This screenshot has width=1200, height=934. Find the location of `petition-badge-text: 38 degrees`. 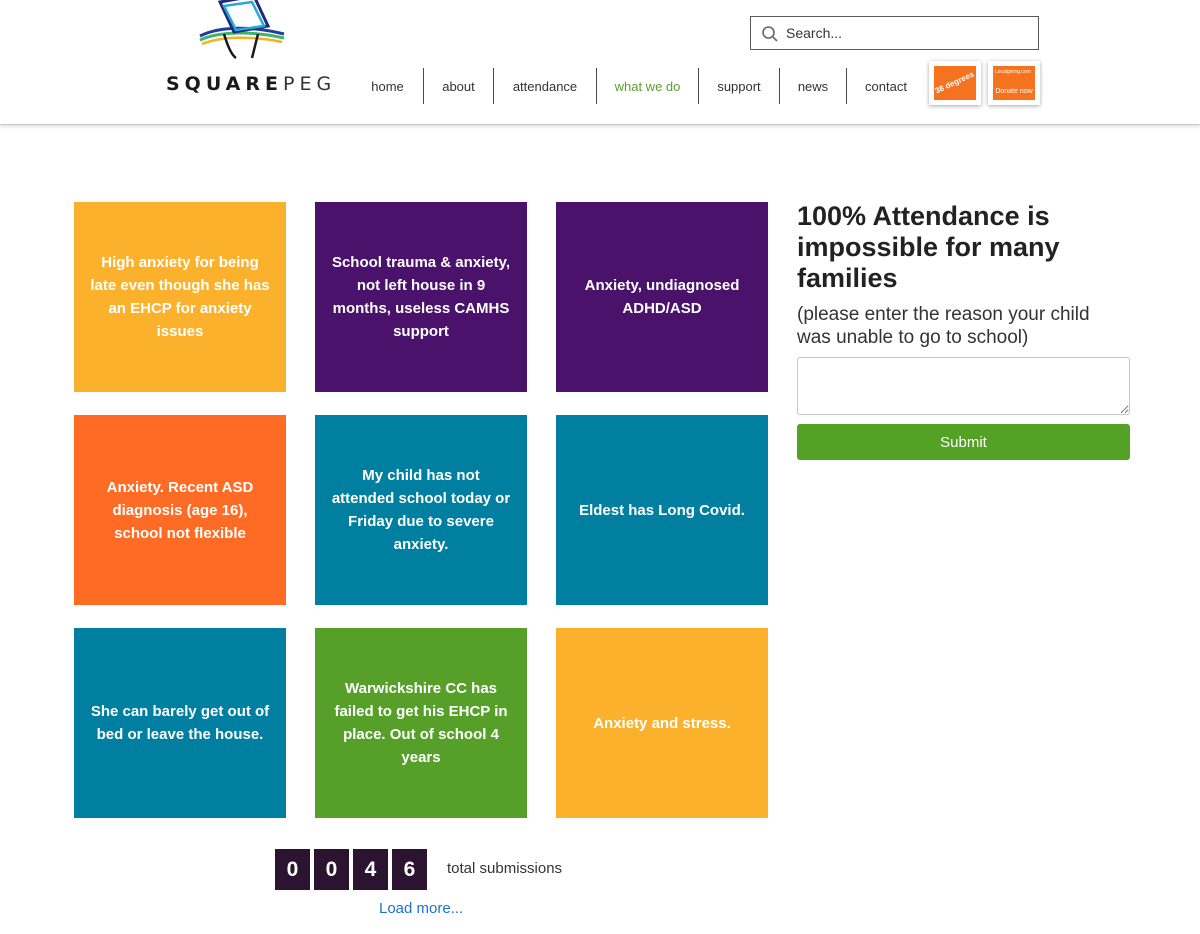

petition-badge-text: 38 degrees is located at coordinates (955, 82).